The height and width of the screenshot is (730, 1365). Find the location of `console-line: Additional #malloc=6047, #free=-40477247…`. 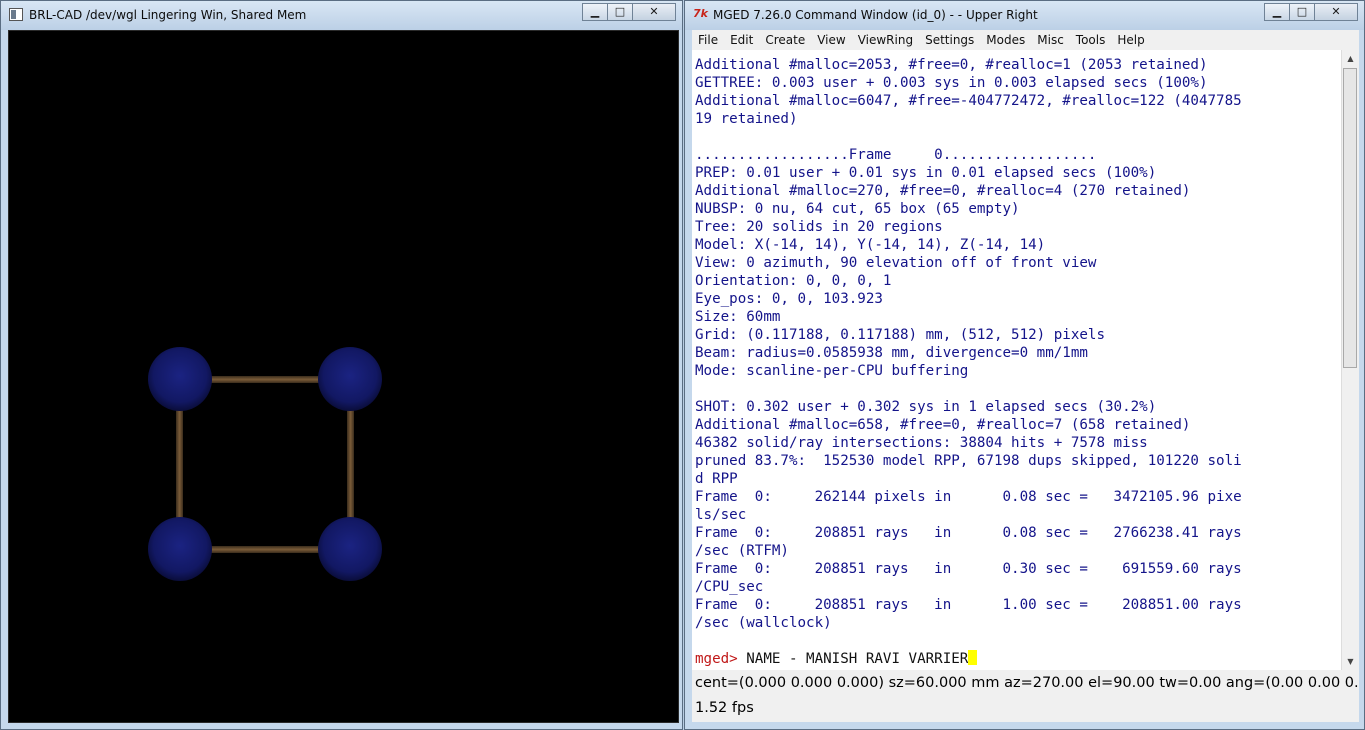

console-line: Additional #malloc=6047, #free=-40477247… is located at coordinates (968, 101).